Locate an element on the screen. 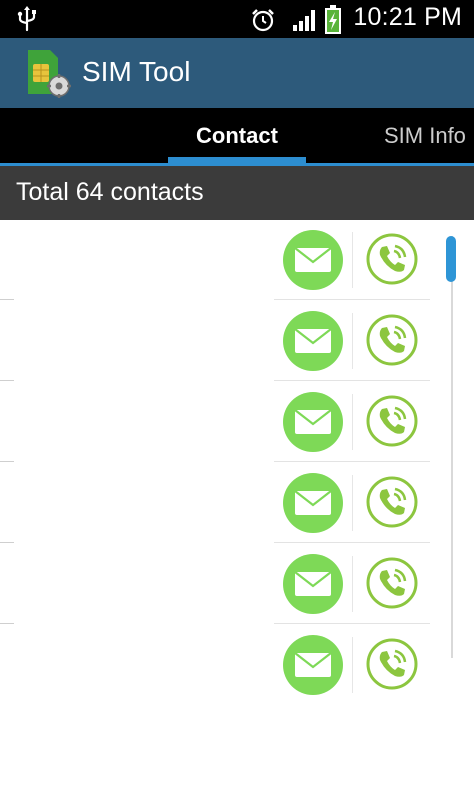 This screenshot has height=790, width=474. tab-contact: Contact is located at coordinates (237, 135).